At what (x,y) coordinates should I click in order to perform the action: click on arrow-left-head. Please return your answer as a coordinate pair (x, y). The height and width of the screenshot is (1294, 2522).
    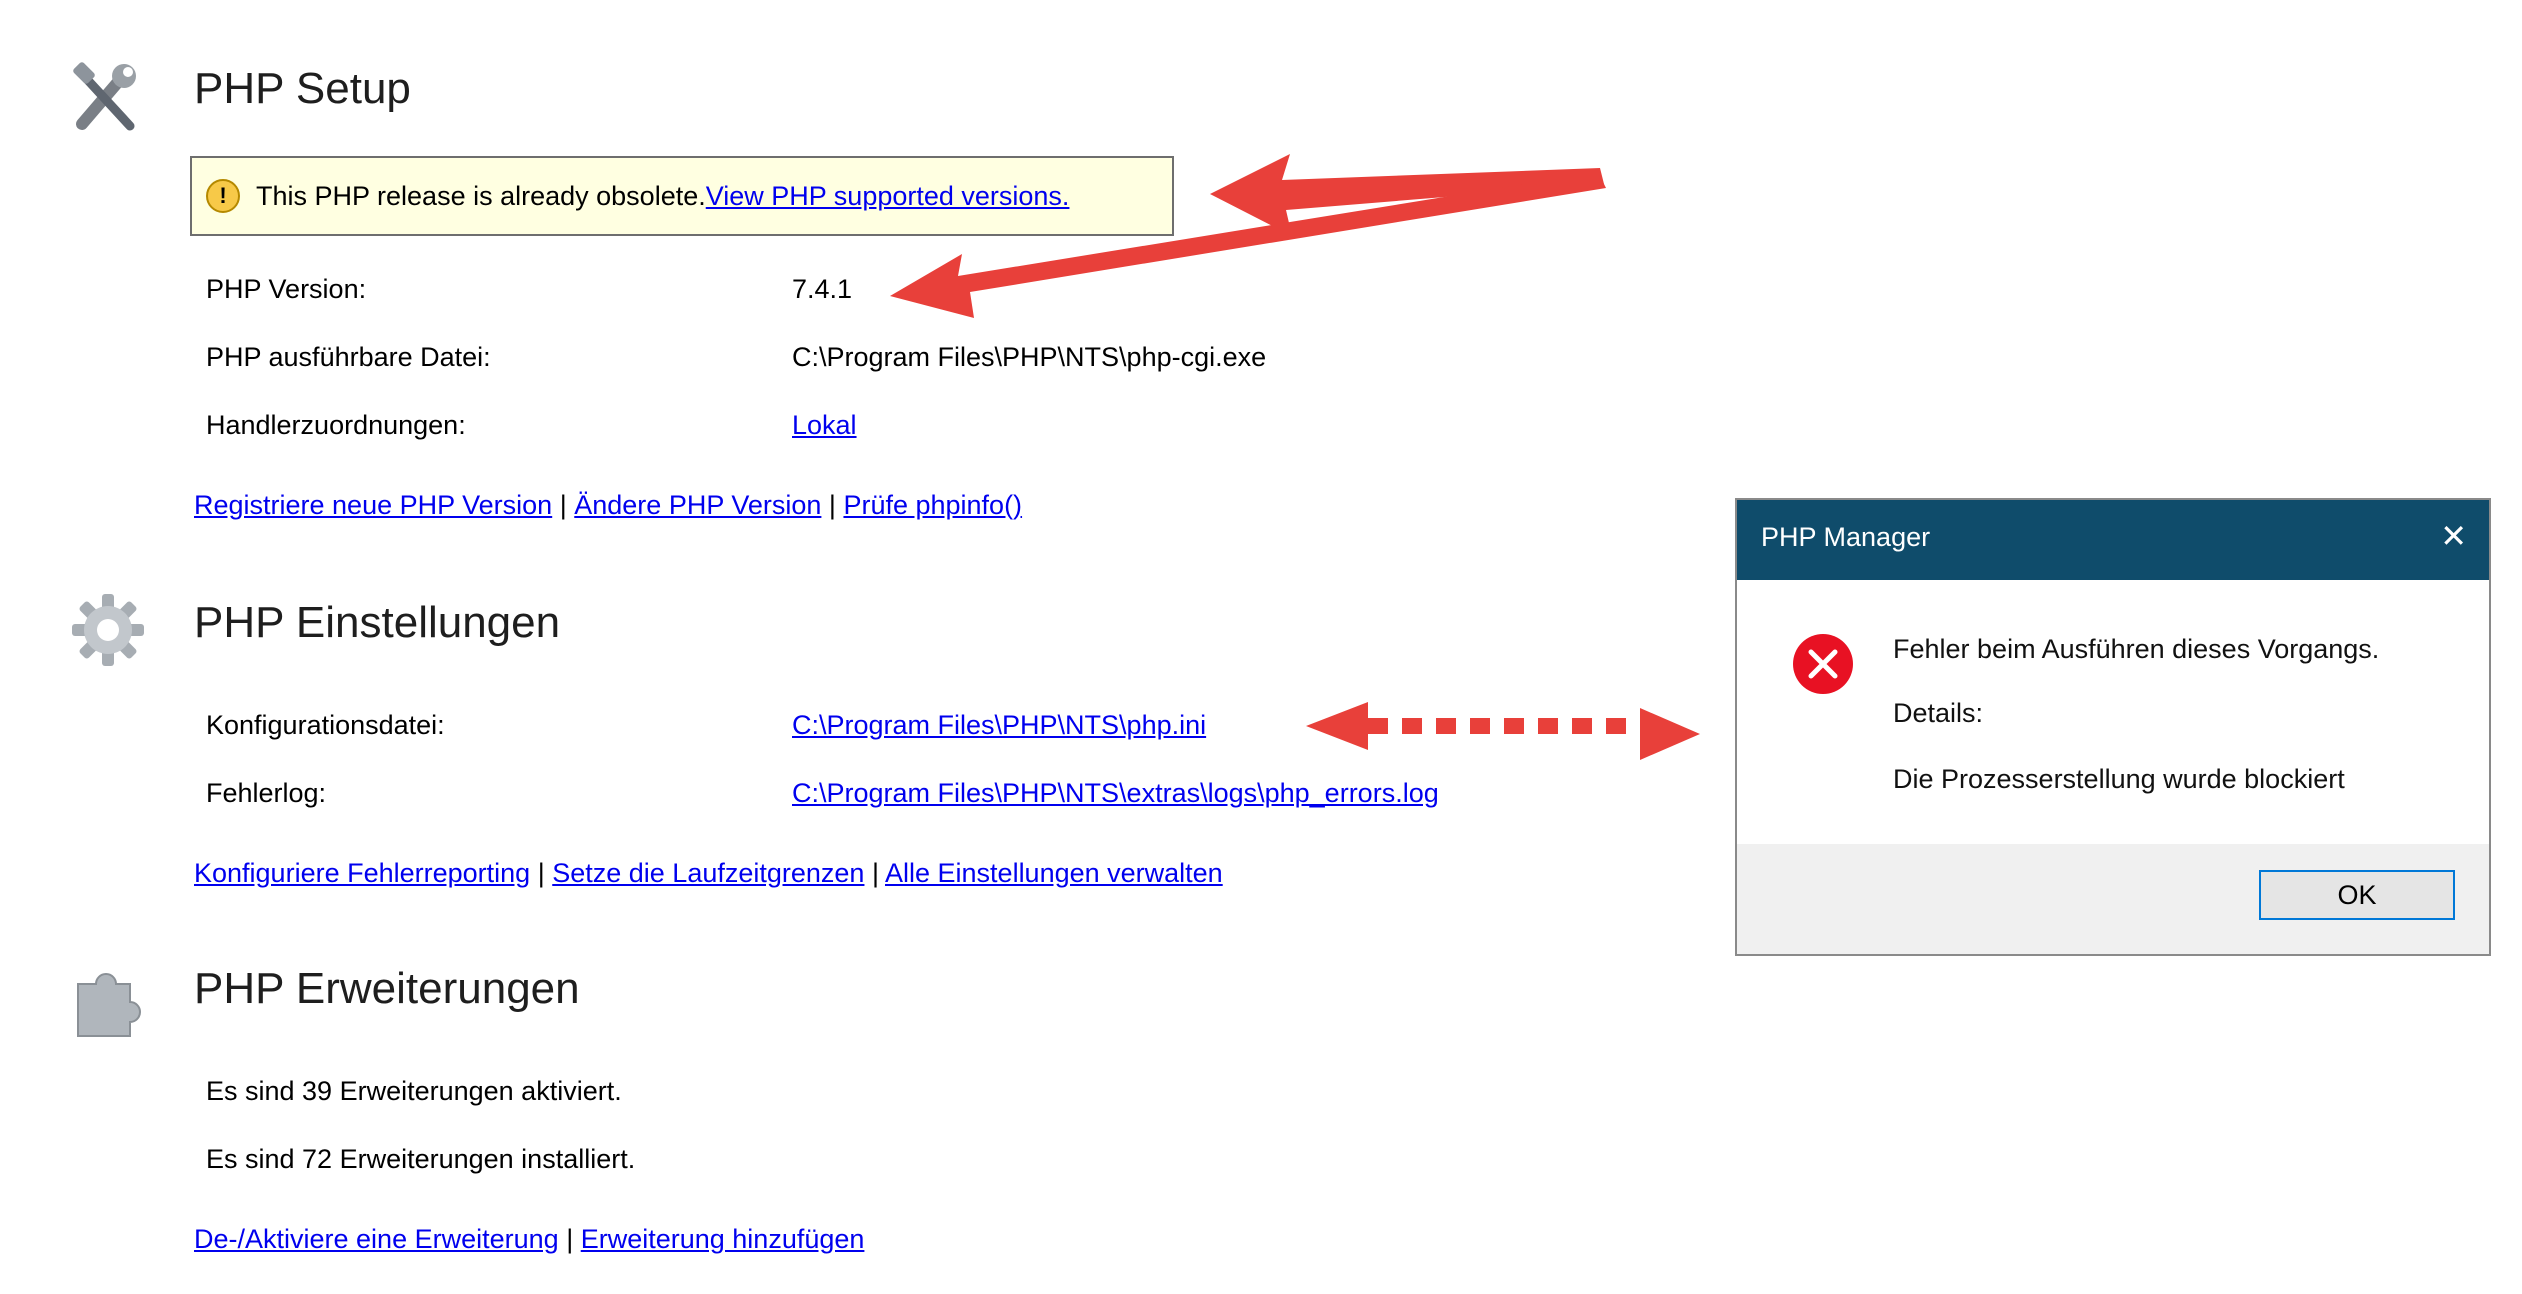
    Looking at the image, I should click on (1337, 726).